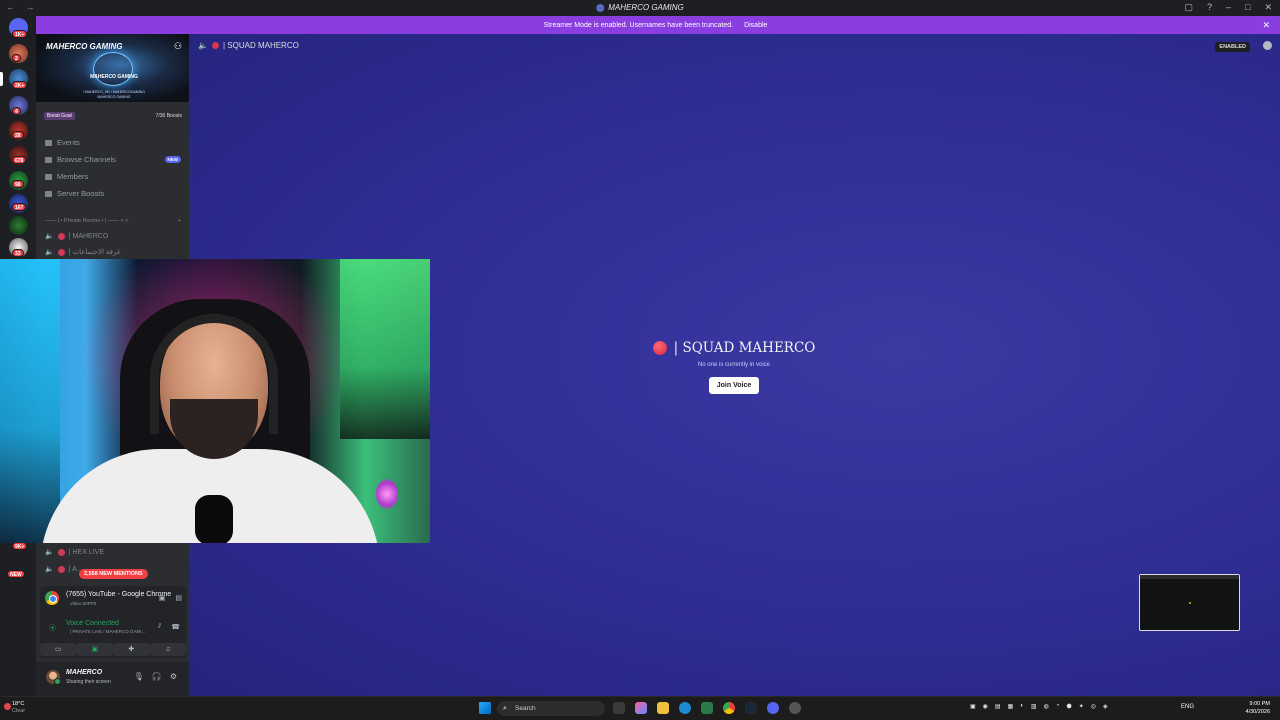 This screenshot has height=720, width=1280. I want to click on tray-icon: ✦, so click(1081, 706).